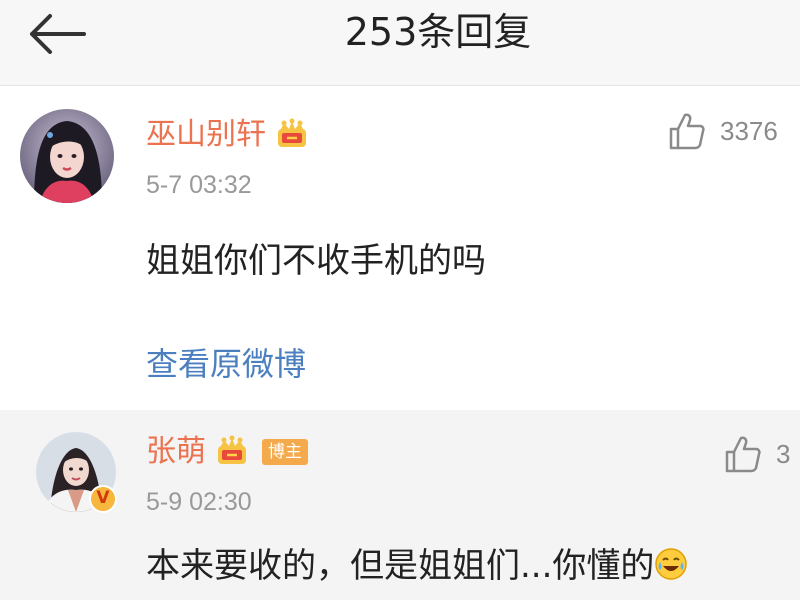 This screenshot has height=600, width=800. What do you see at coordinates (438, 32) in the screenshot?
I see `page-title: 253条回复` at bounding box center [438, 32].